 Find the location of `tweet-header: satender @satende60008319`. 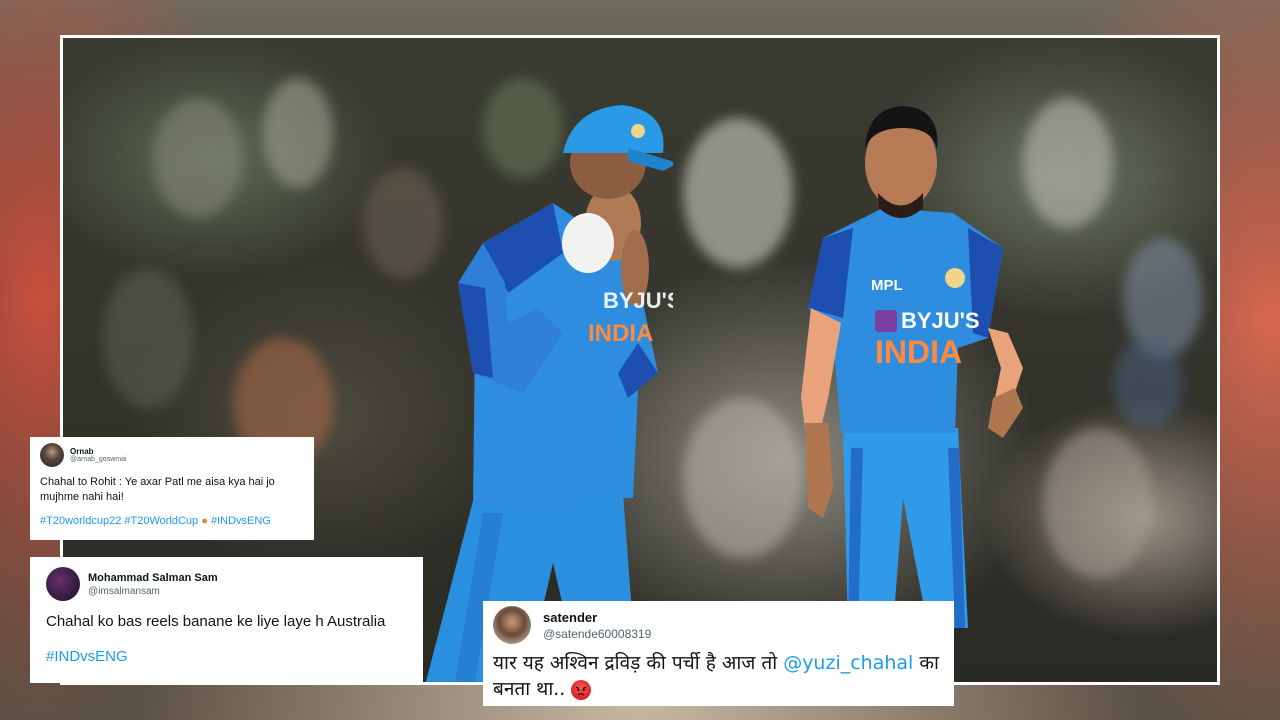

tweet-header: satender @satende60008319 is located at coordinates (718, 625).